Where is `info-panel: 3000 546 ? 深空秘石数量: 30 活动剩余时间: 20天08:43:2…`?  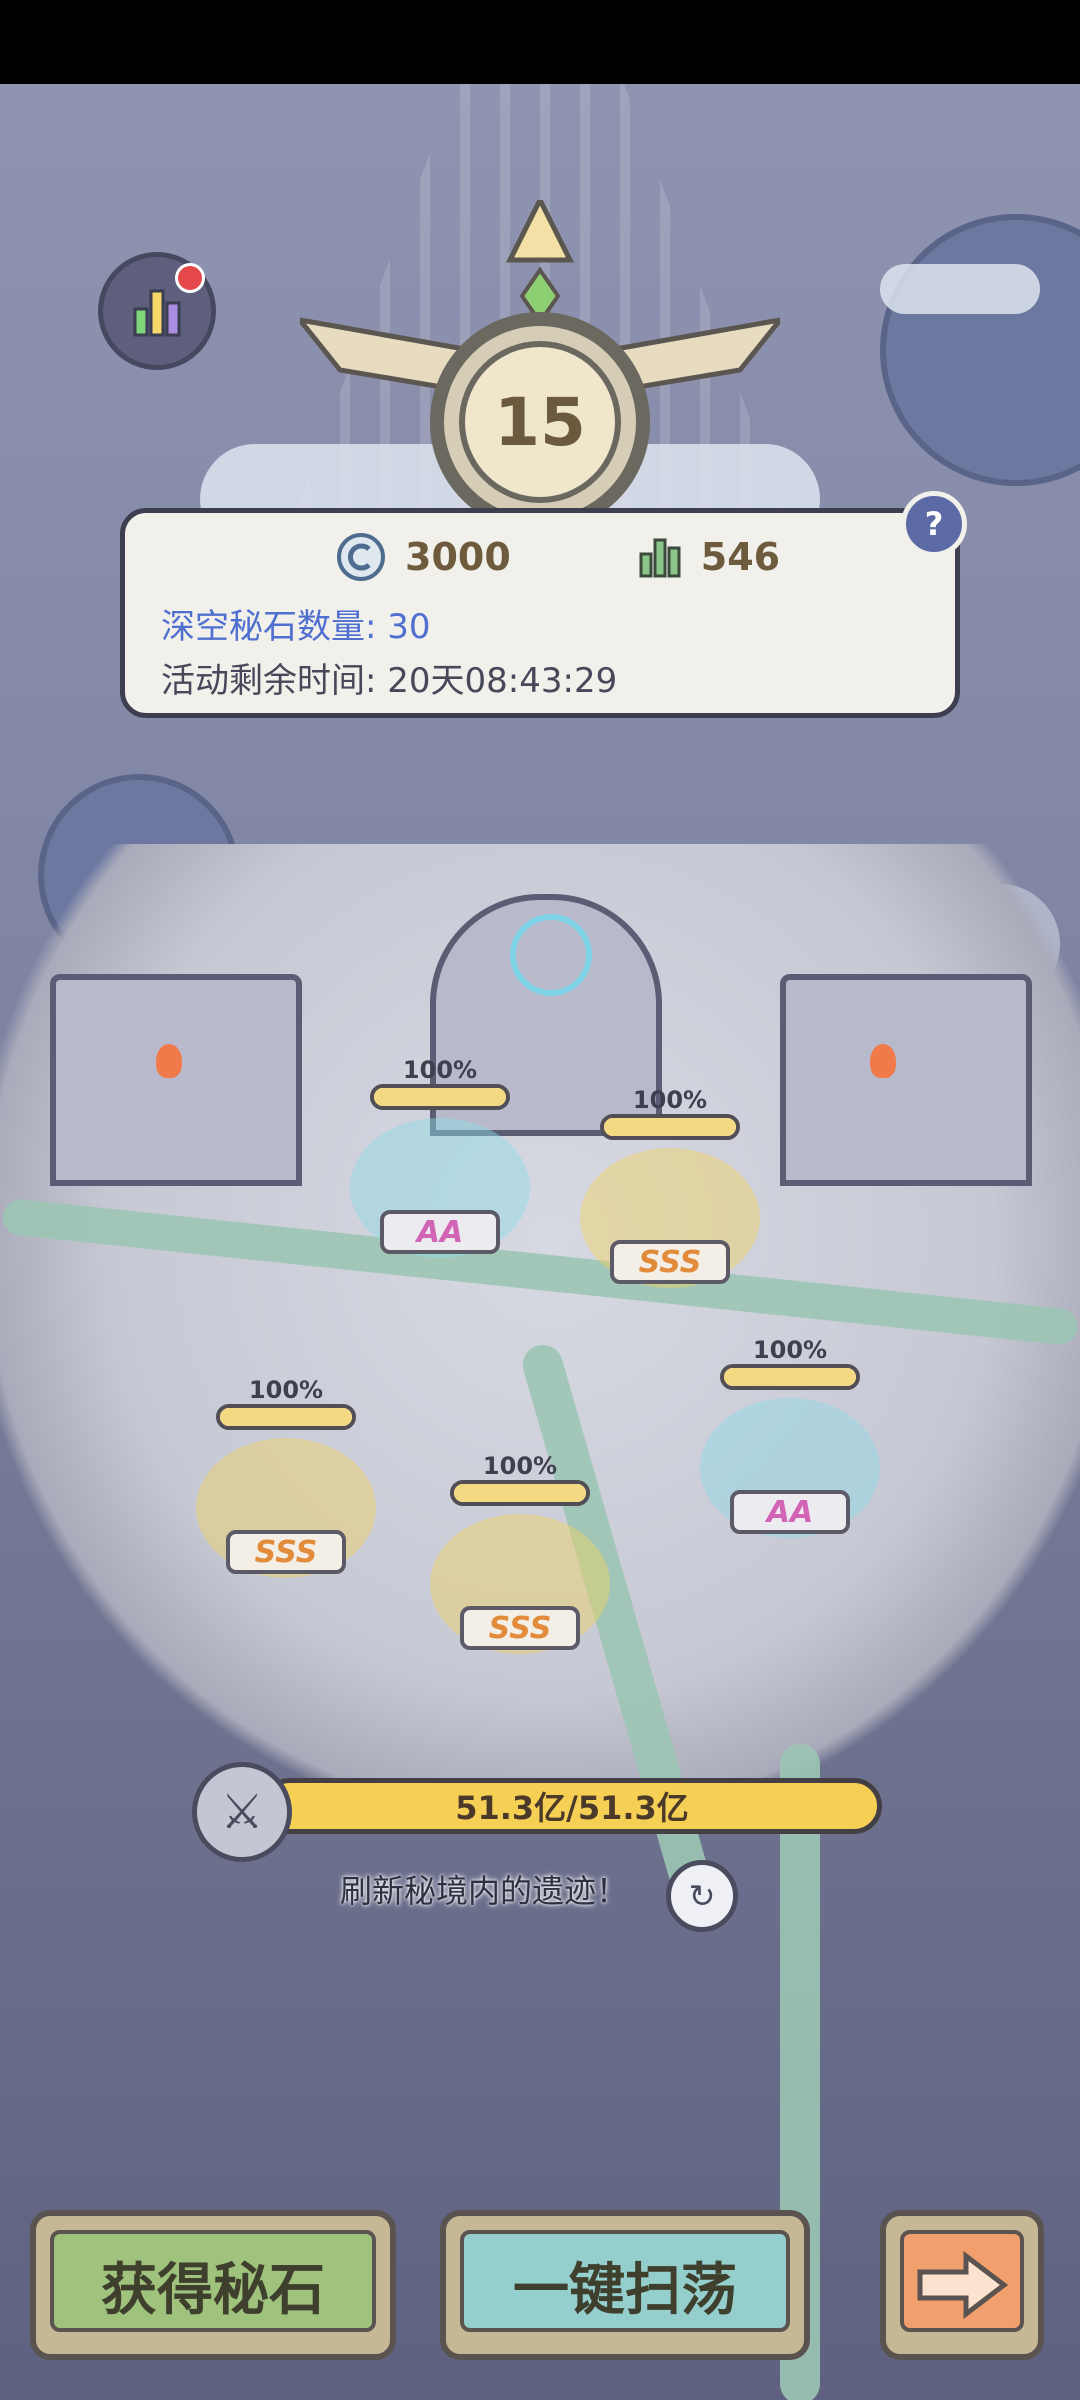 info-panel: 3000 546 ? 深空秘石数量: 30 活动剩余时间: 20天08:43:2… is located at coordinates (543, 604).